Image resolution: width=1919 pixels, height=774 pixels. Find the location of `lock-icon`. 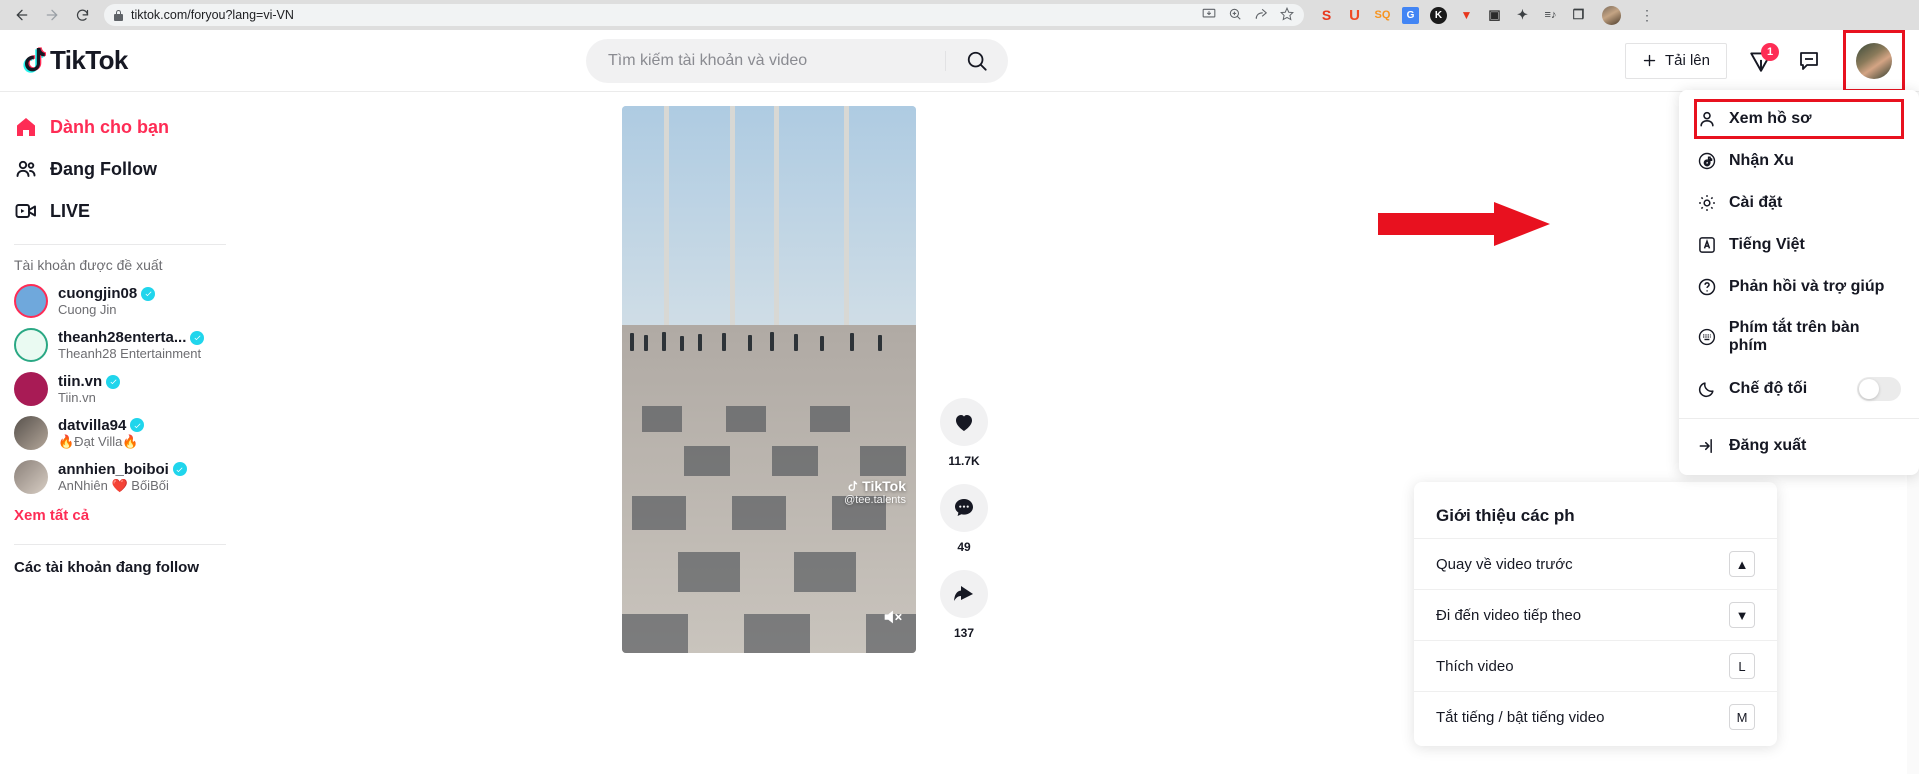

lock-icon is located at coordinates (118, 15).